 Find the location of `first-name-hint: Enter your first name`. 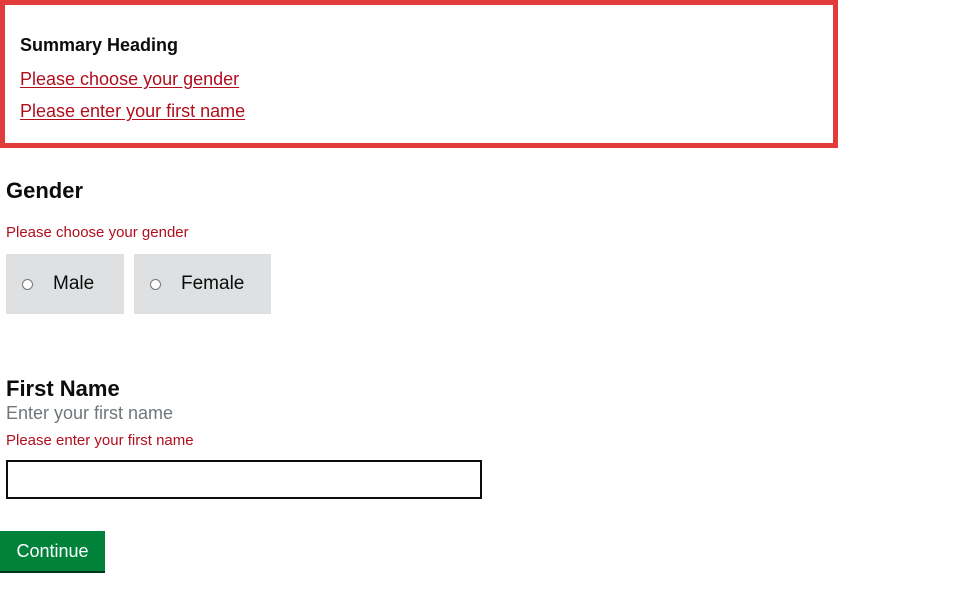

first-name-hint: Enter your first name is located at coordinates (90, 413).